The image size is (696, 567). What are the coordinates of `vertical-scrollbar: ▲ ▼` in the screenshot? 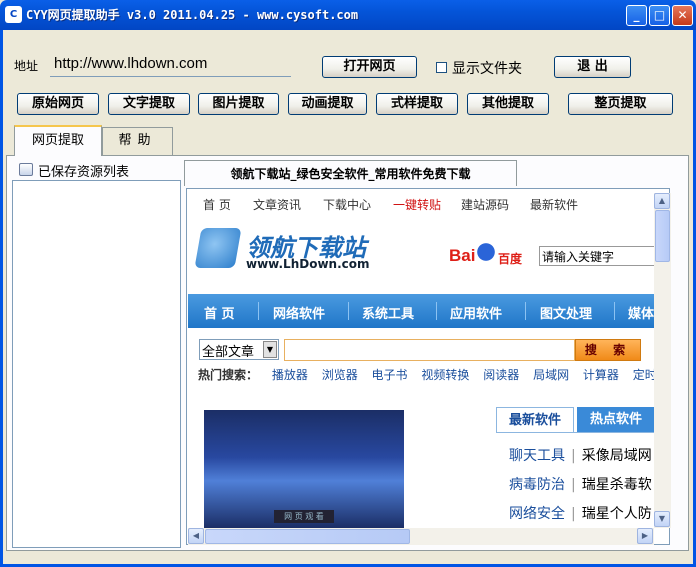 It's located at (662, 360).